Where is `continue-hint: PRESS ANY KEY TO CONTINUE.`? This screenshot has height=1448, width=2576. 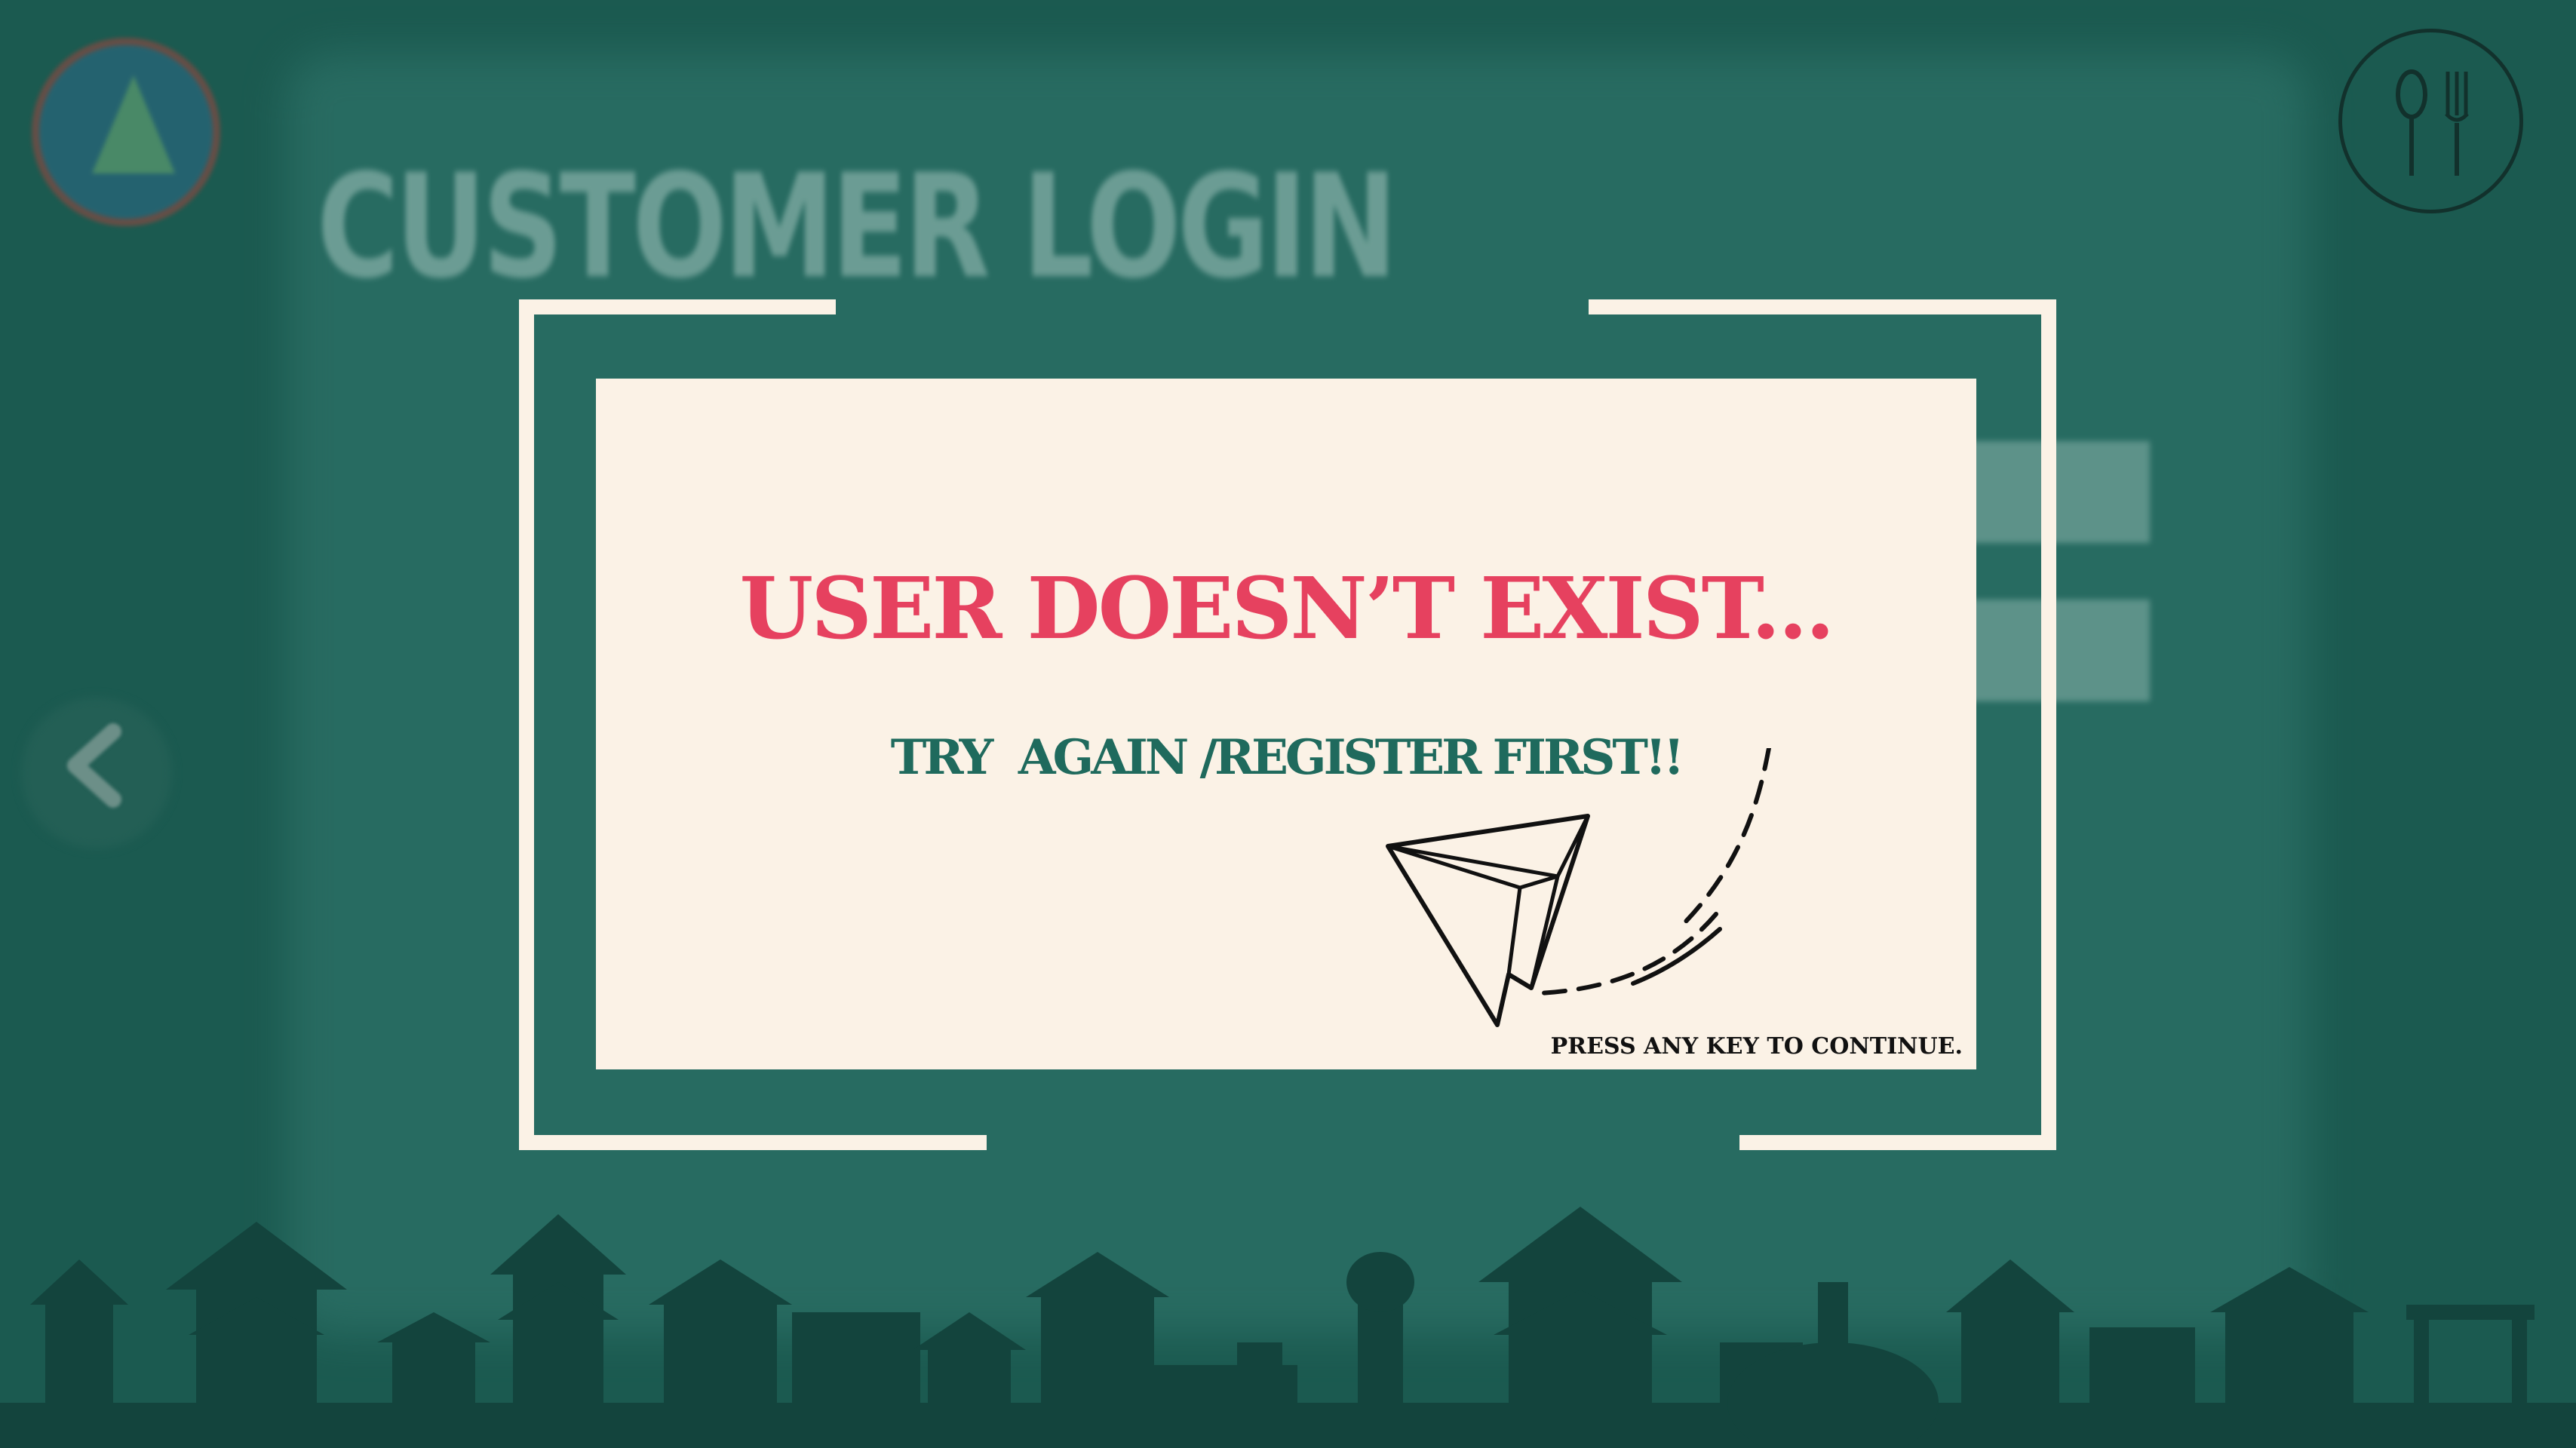 continue-hint: PRESS ANY KEY TO CONTINUE. is located at coordinates (1756, 1046).